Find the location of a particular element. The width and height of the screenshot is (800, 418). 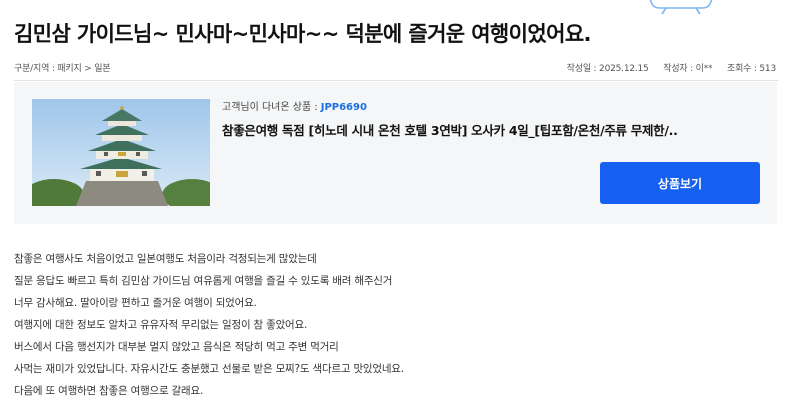

decorative-illustration is located at coordinates (681, 7).